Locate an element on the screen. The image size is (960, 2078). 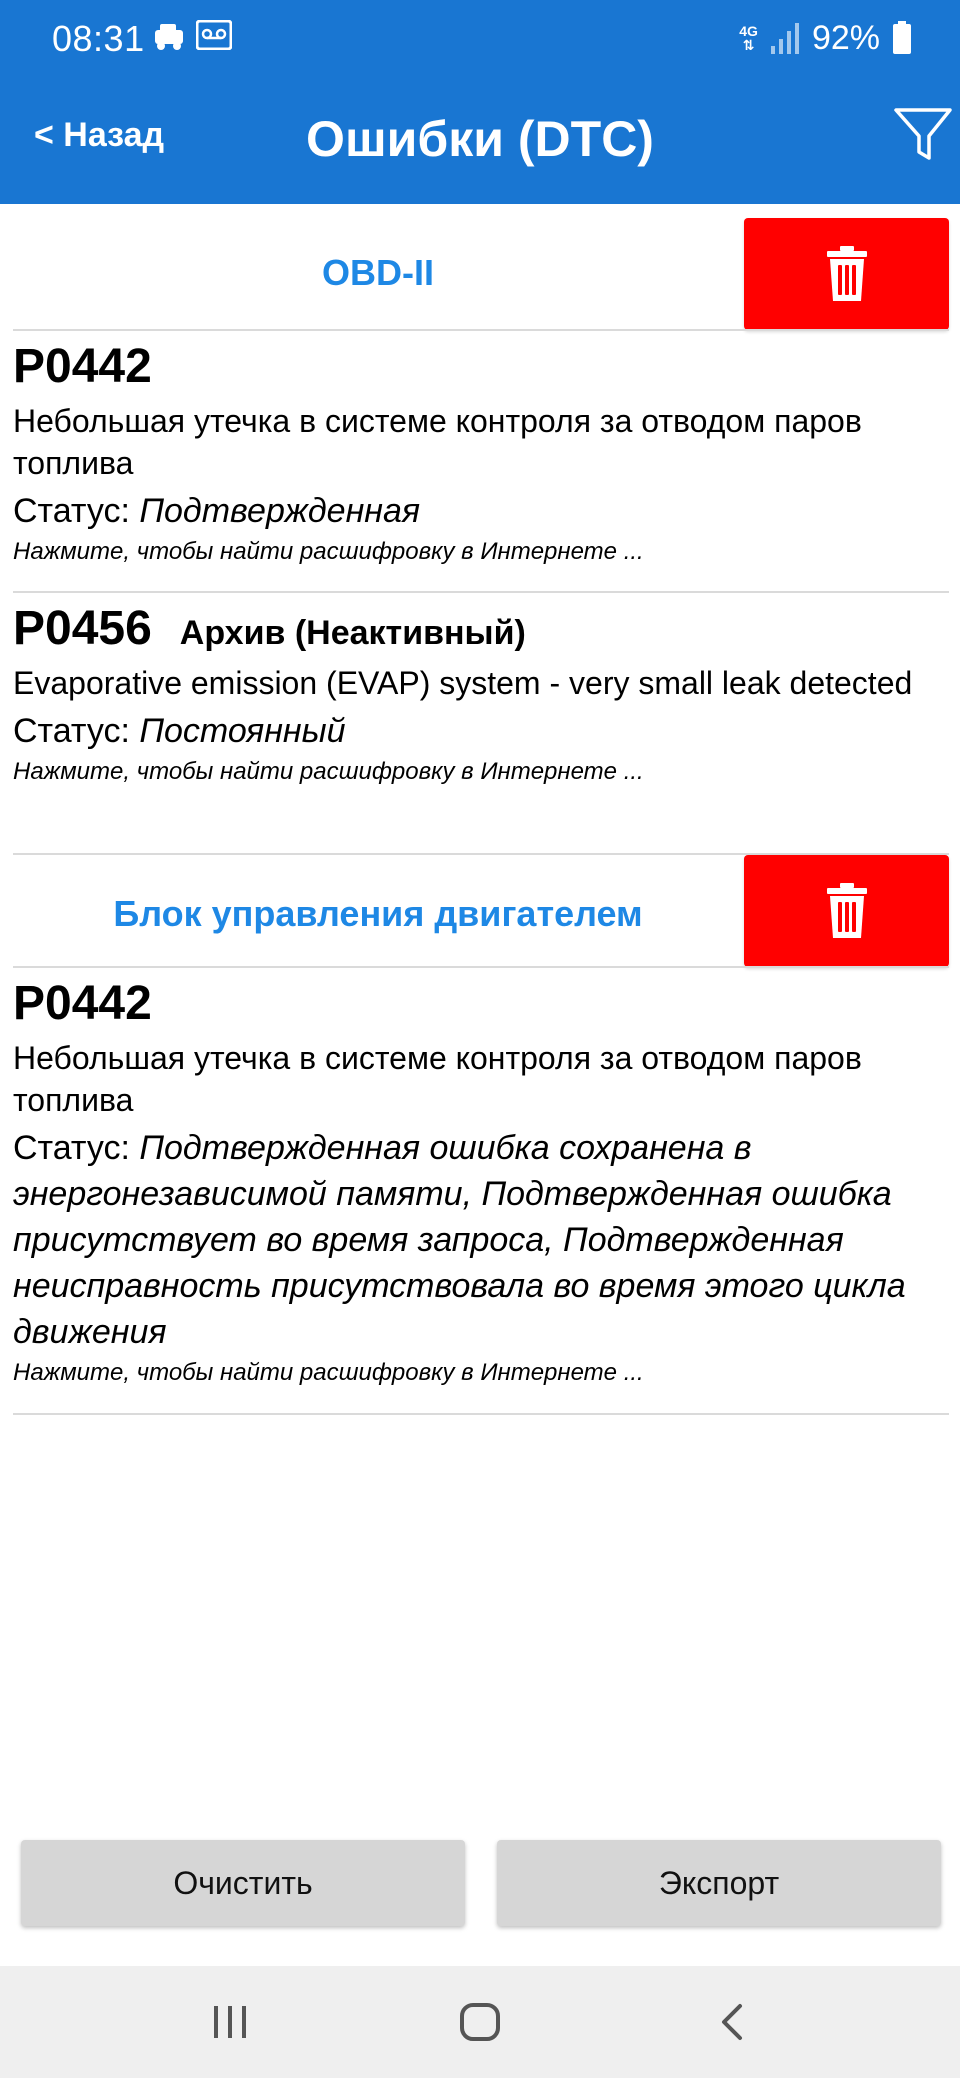
home-icon is located at coordinates (480, 2022).